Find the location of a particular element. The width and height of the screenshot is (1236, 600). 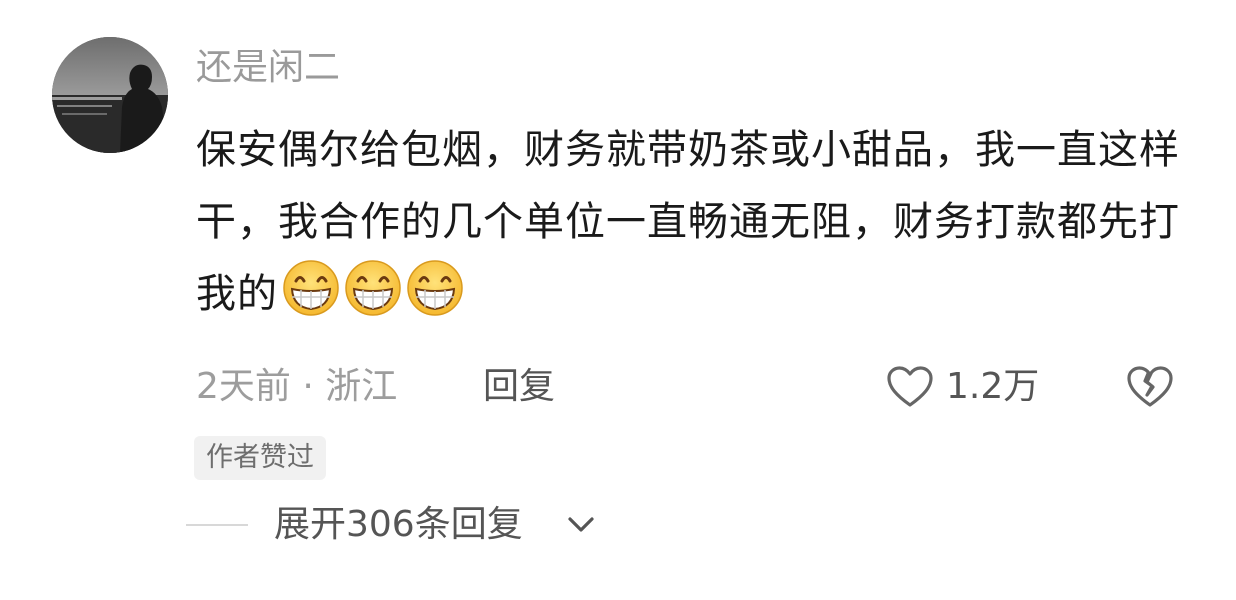

author-liked-badge: 作者赞过 is located at coordinates (260, 458).